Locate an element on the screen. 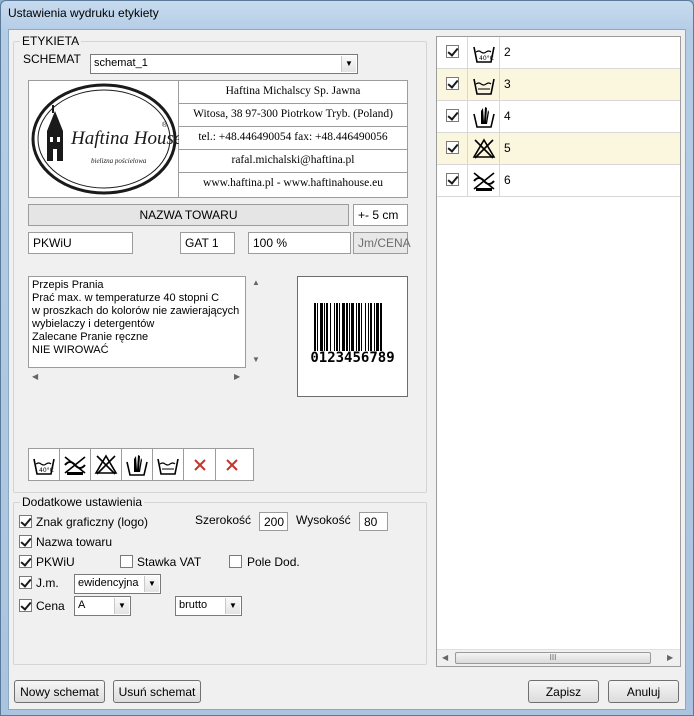 The image size is (694, 716). list-item: 3 is located at coordinates (558, 85).